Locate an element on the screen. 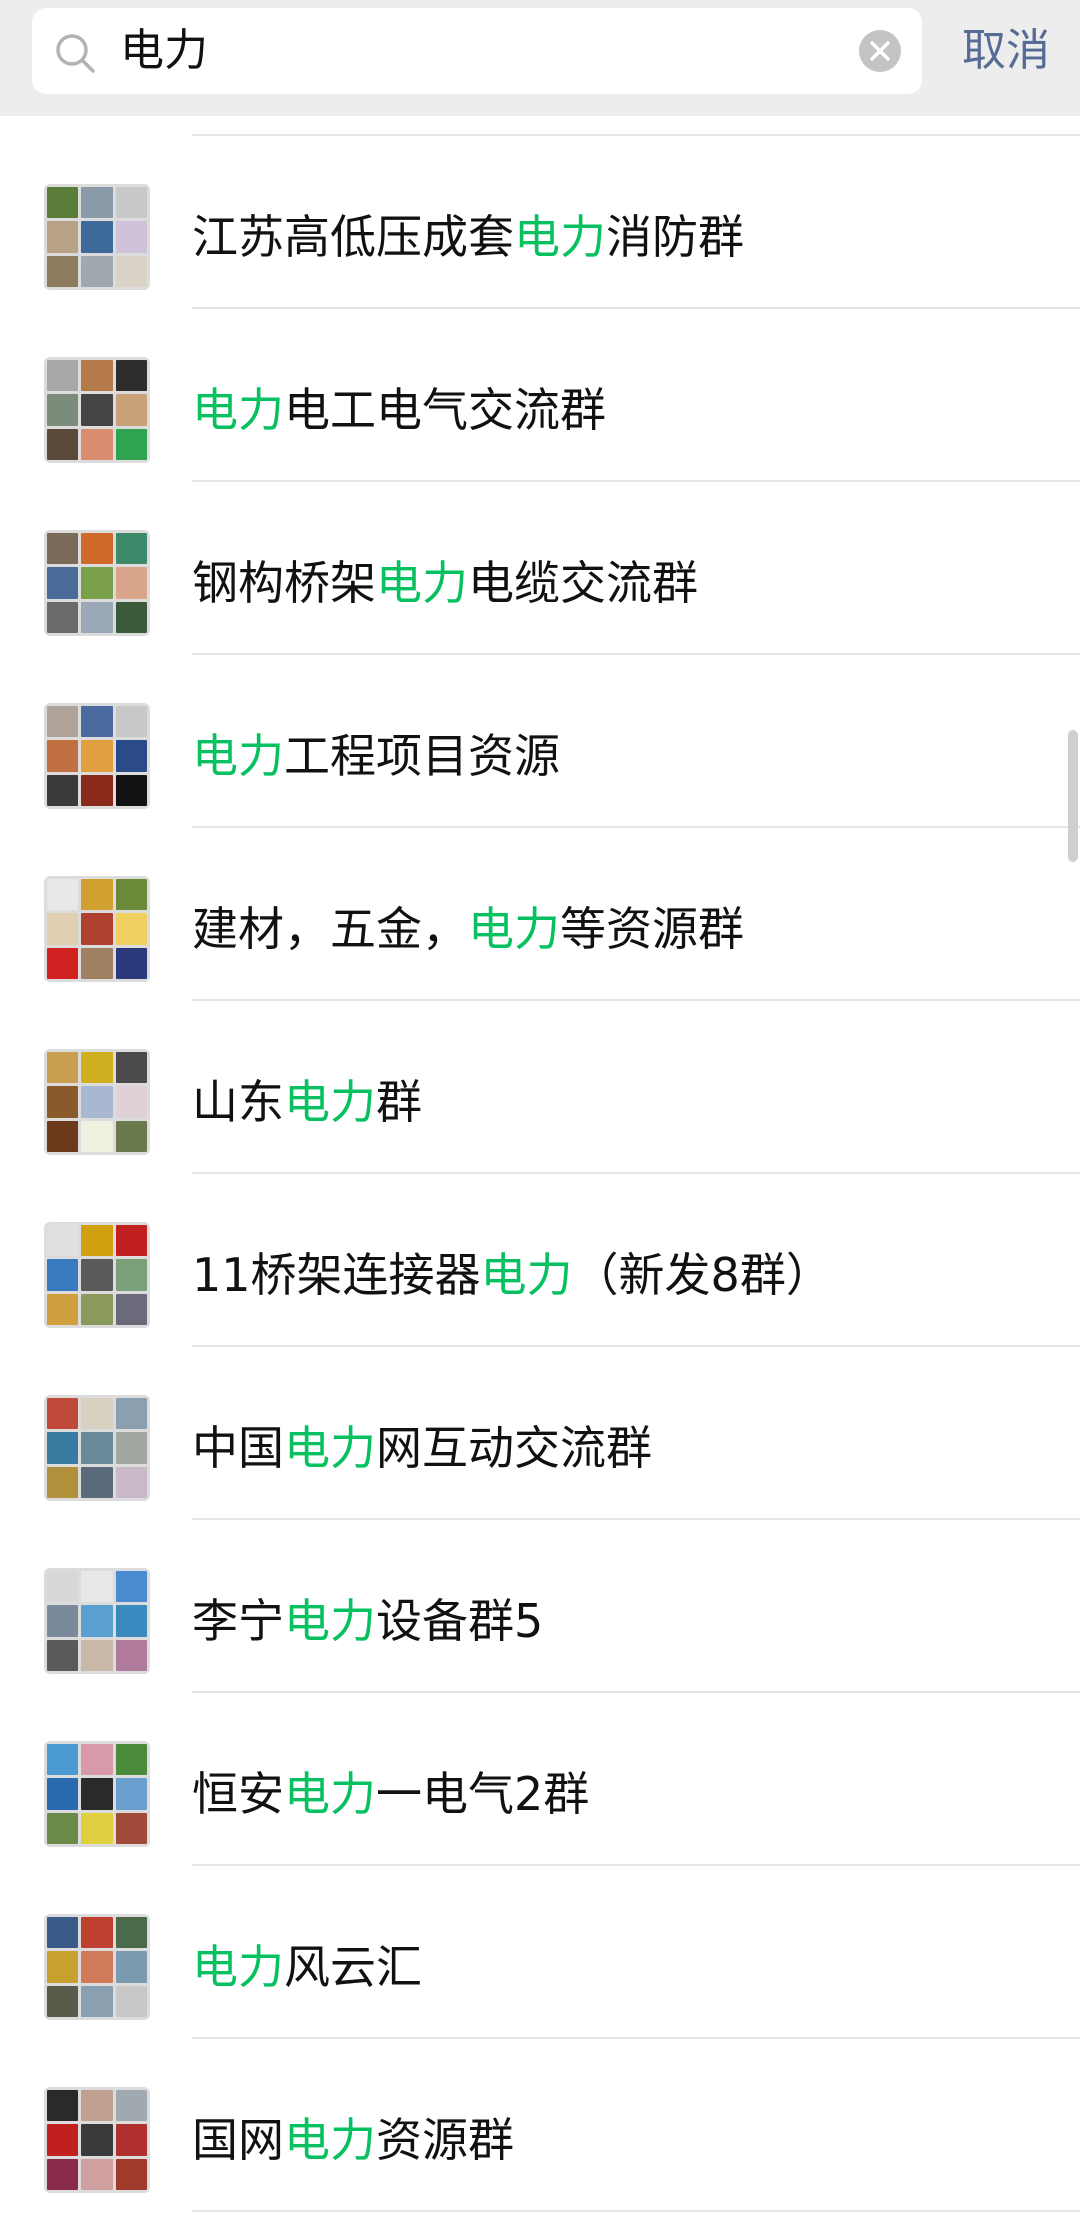  group-name-part: 恒安 is located at coordinates (238, 1794).